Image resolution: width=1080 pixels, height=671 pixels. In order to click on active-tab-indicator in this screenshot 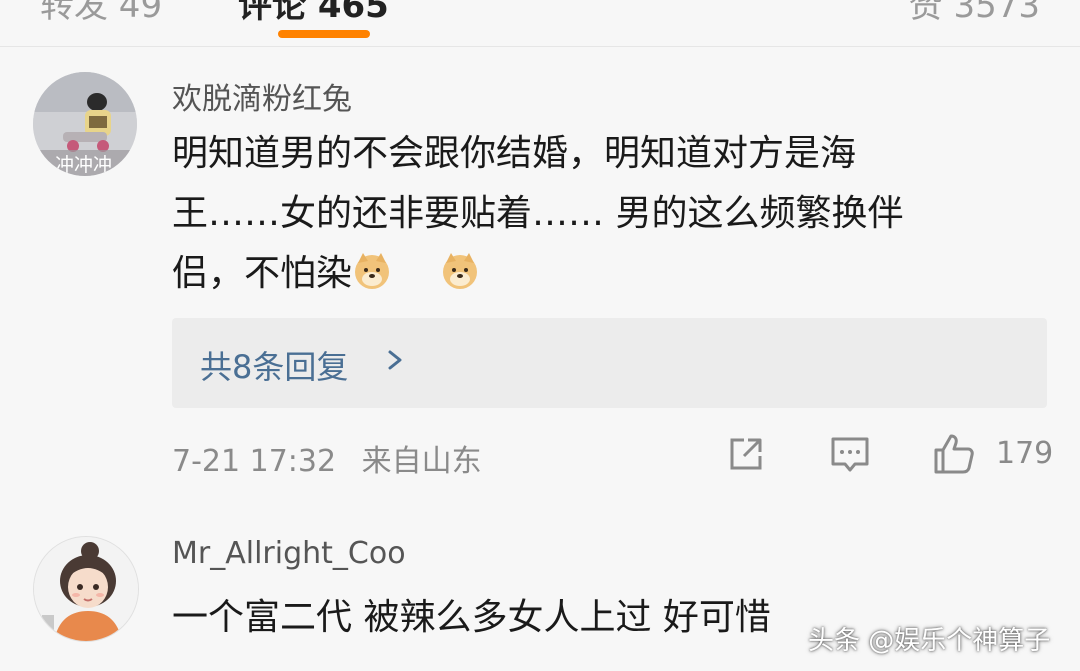, I will do `click(324, 34)`.